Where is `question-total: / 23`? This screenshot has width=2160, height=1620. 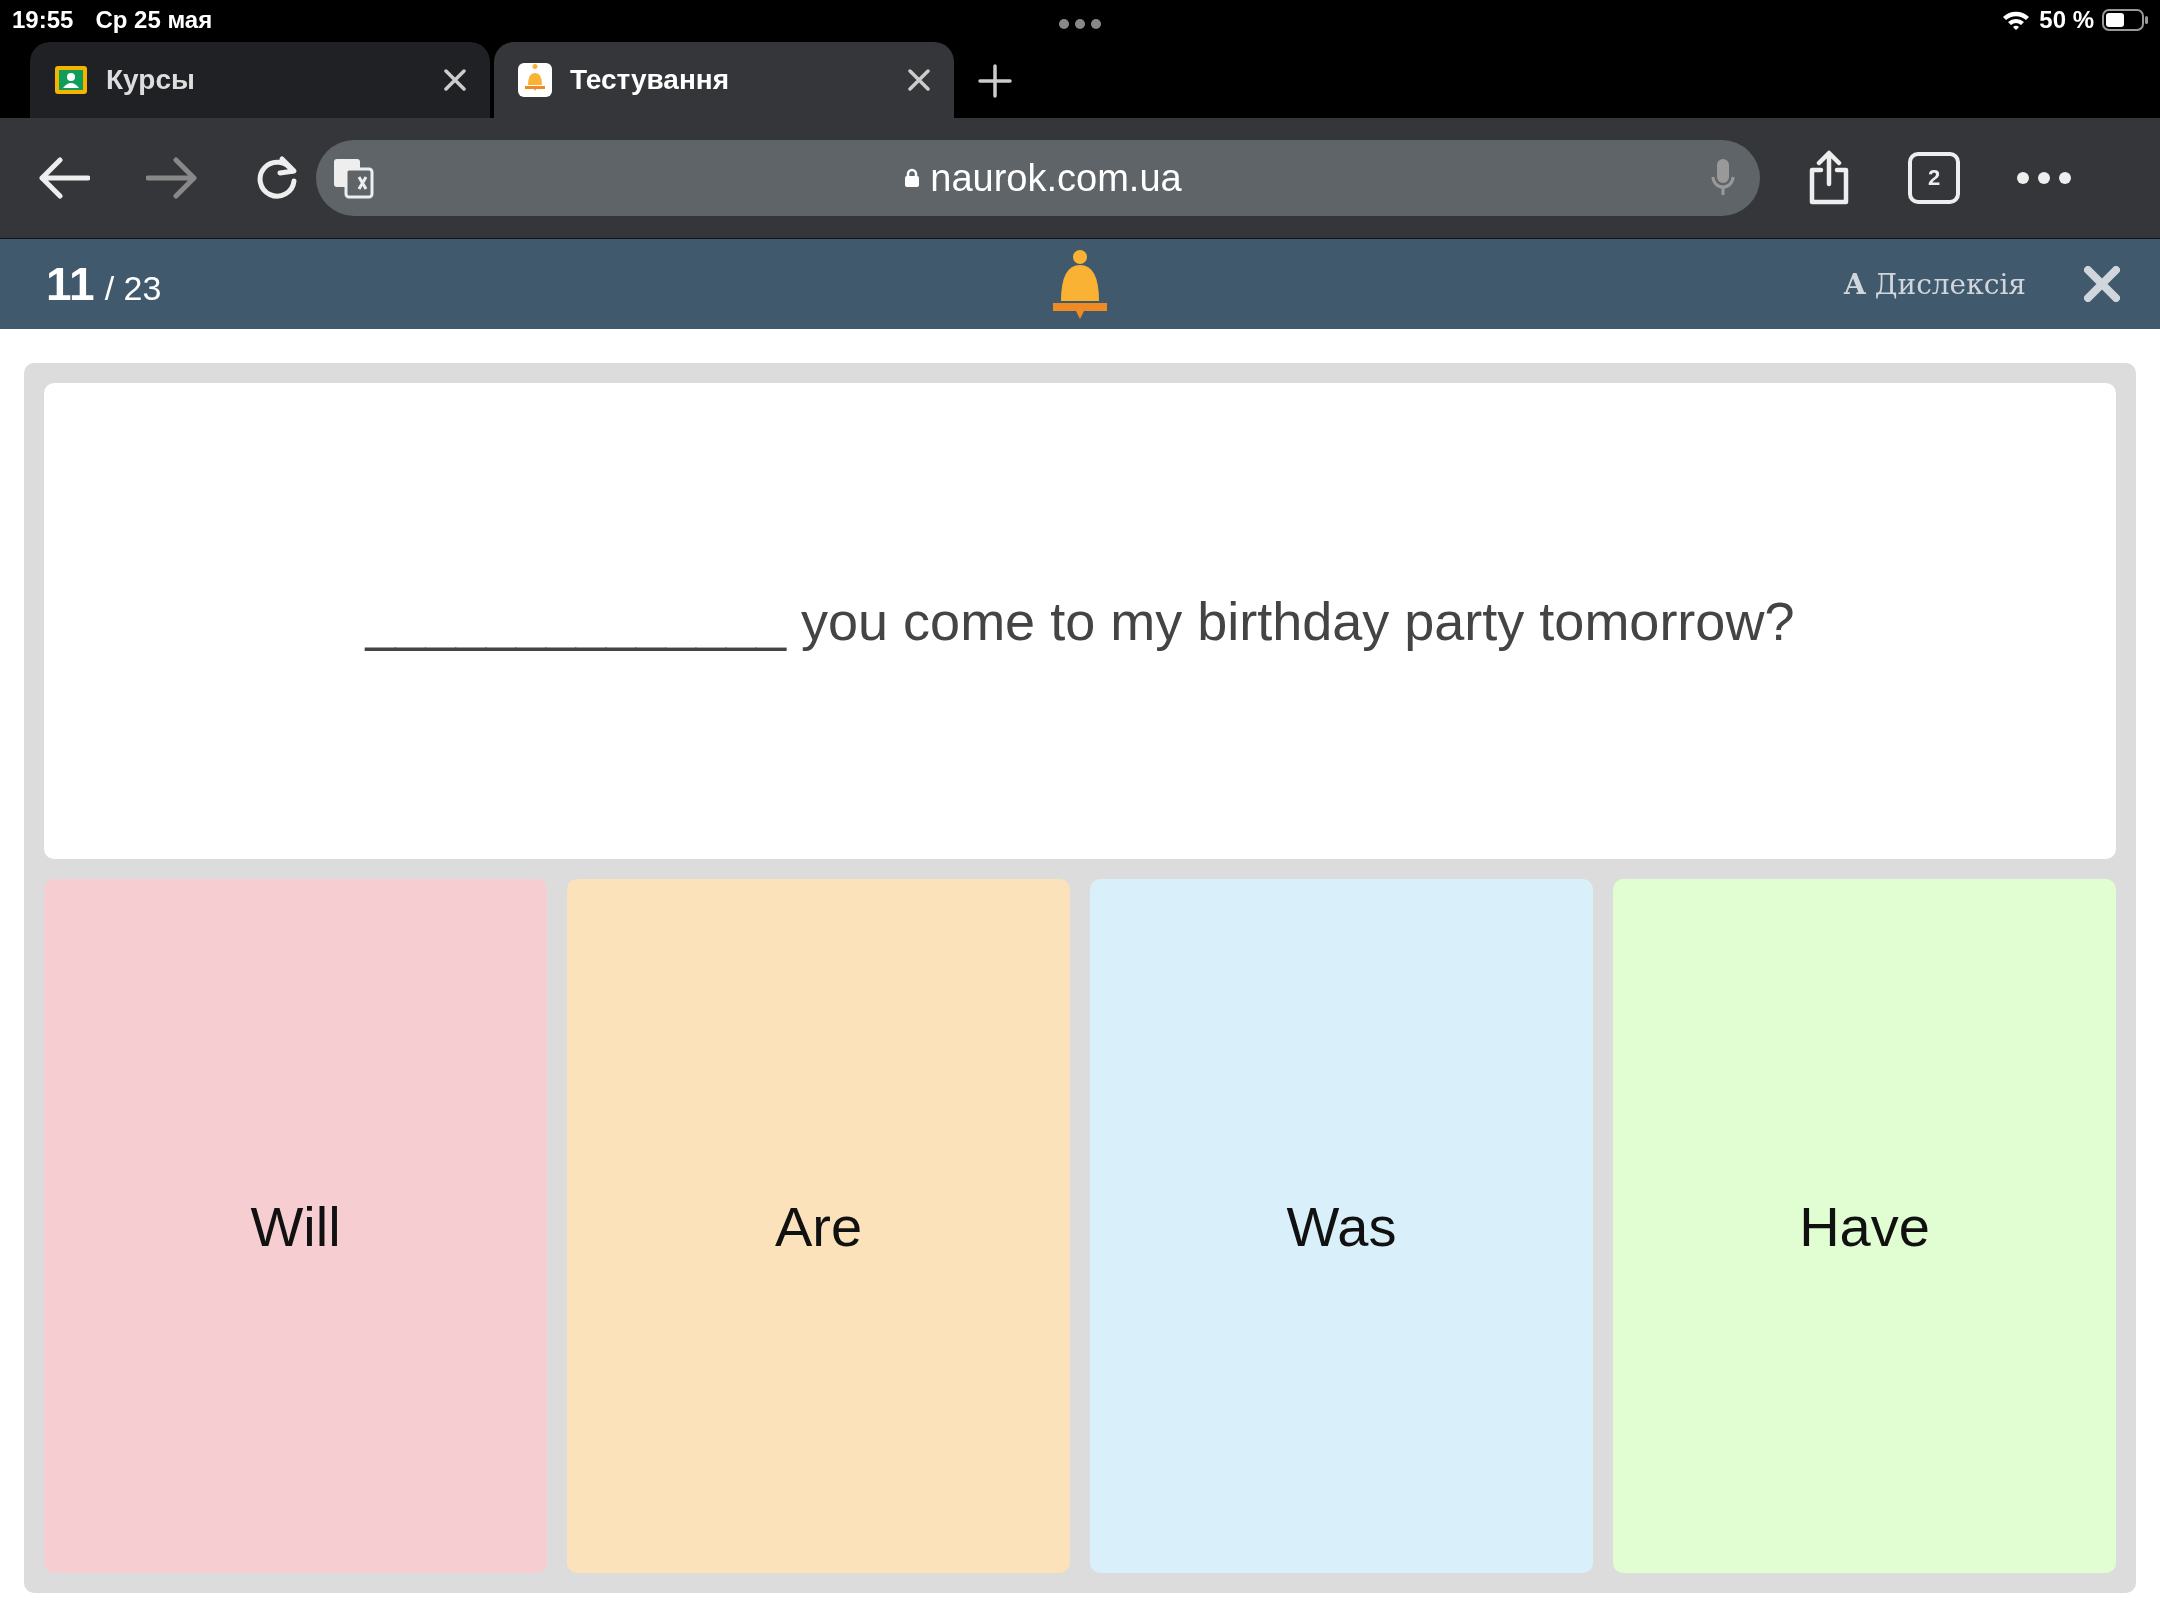 question-total: / 23 is located at coordinates (133, 288).